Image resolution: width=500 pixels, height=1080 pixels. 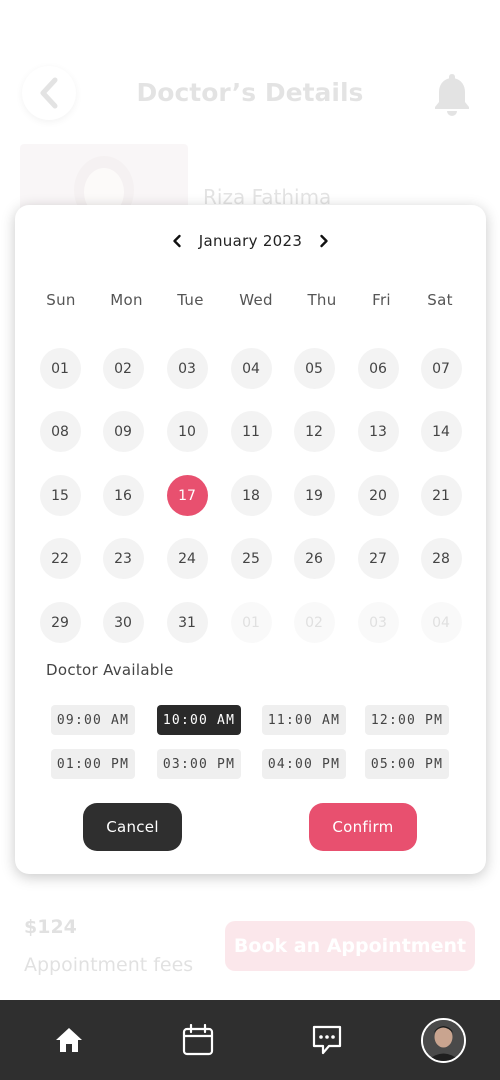 What do you see at coordinates (123, 495) in the screenshot?
I see `calendar-day: 16` at bounding box center [123, 495].